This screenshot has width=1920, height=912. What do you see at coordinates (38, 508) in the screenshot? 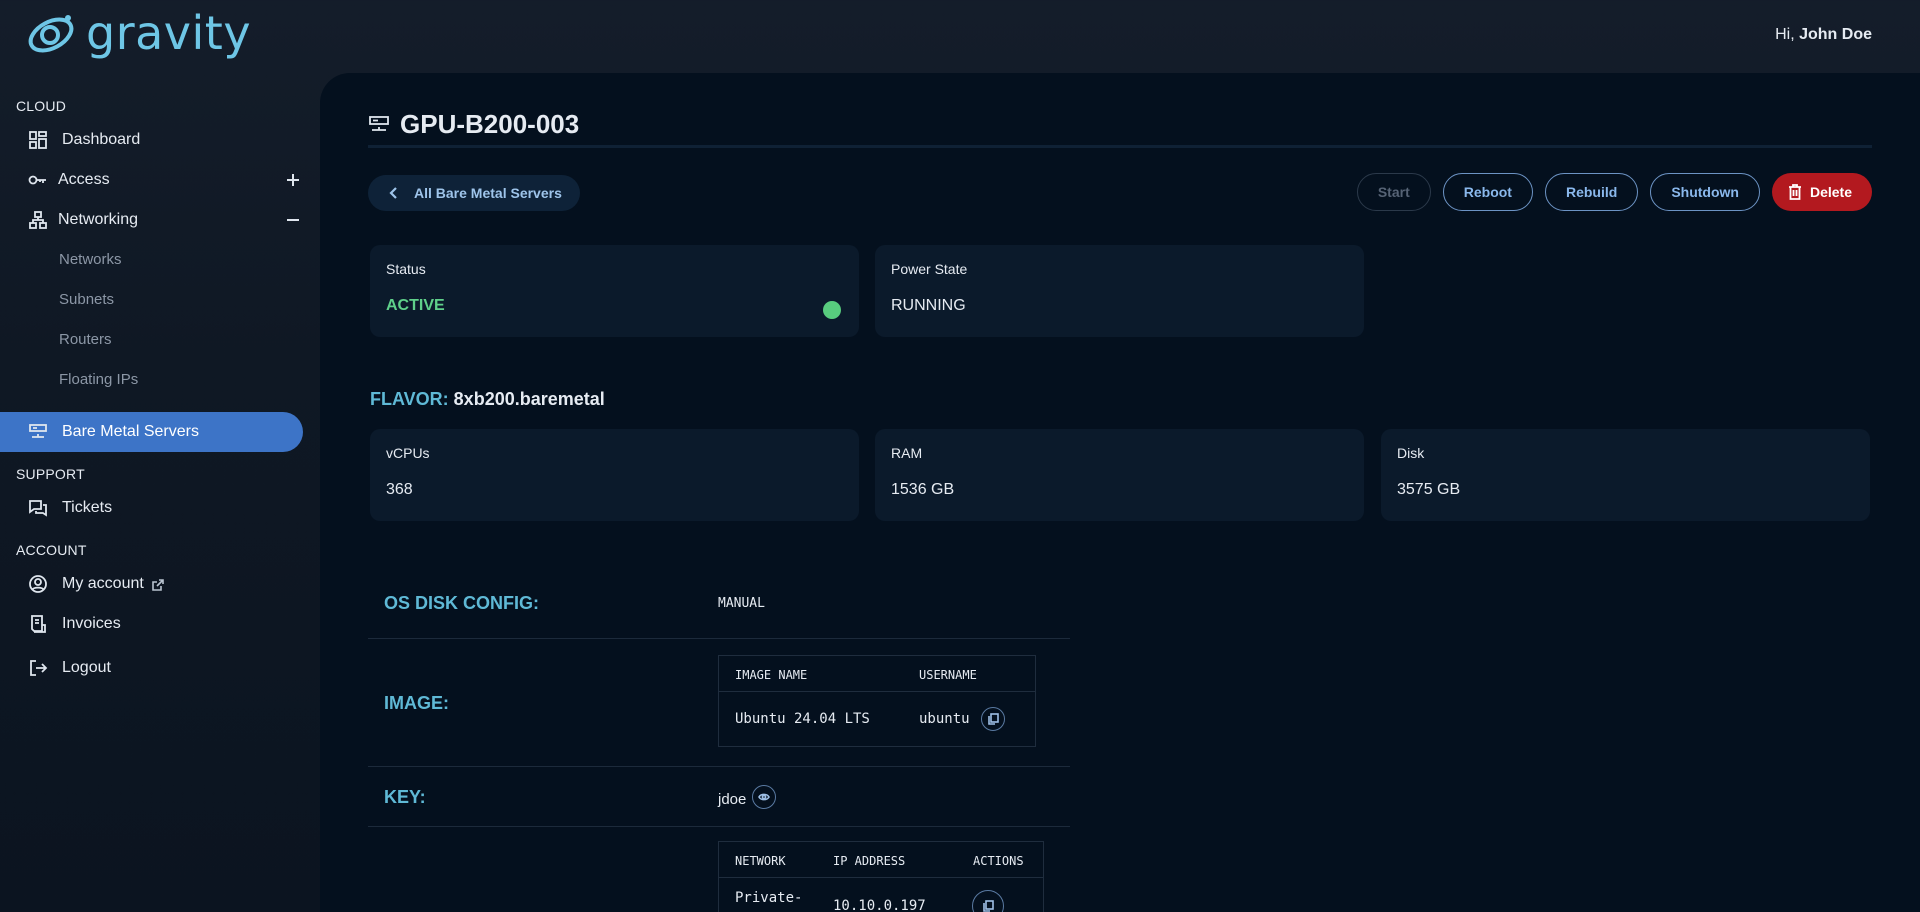
I see `chat-icon` at bounding box center [38, 508].